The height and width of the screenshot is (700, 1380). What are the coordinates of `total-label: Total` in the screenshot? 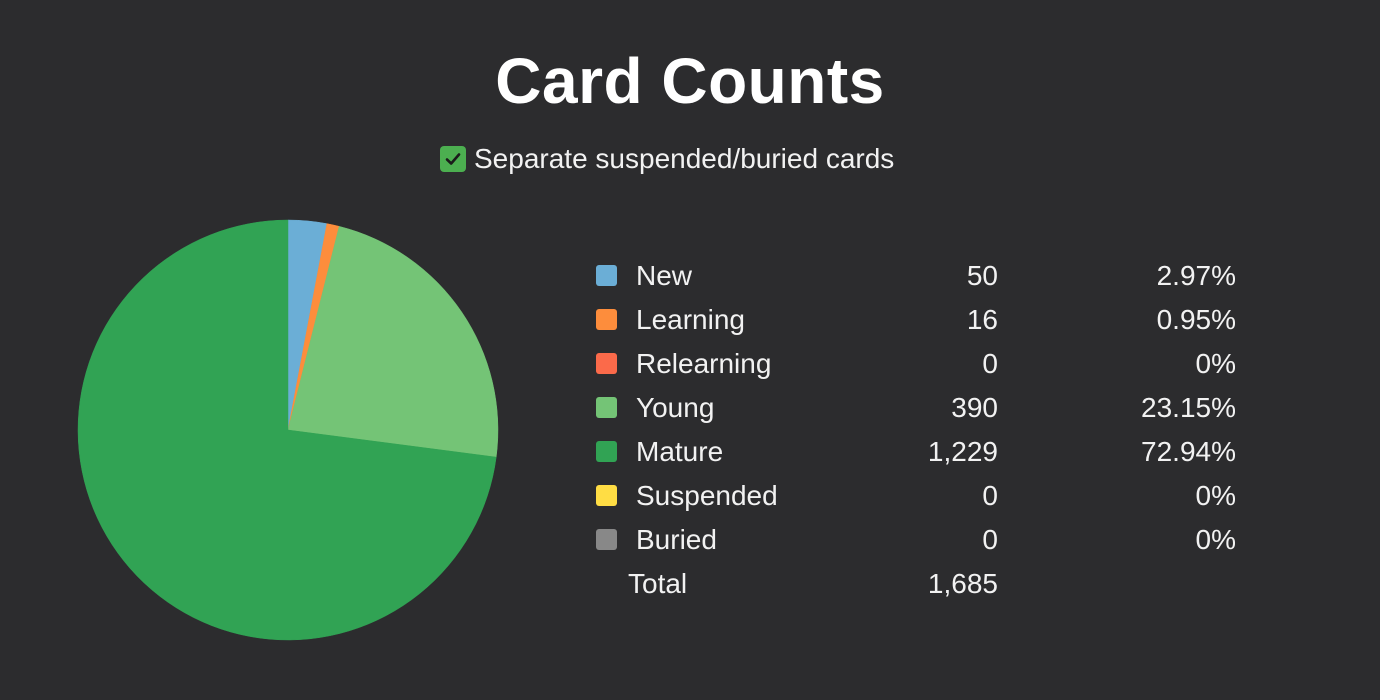 It's located at (658, 583).